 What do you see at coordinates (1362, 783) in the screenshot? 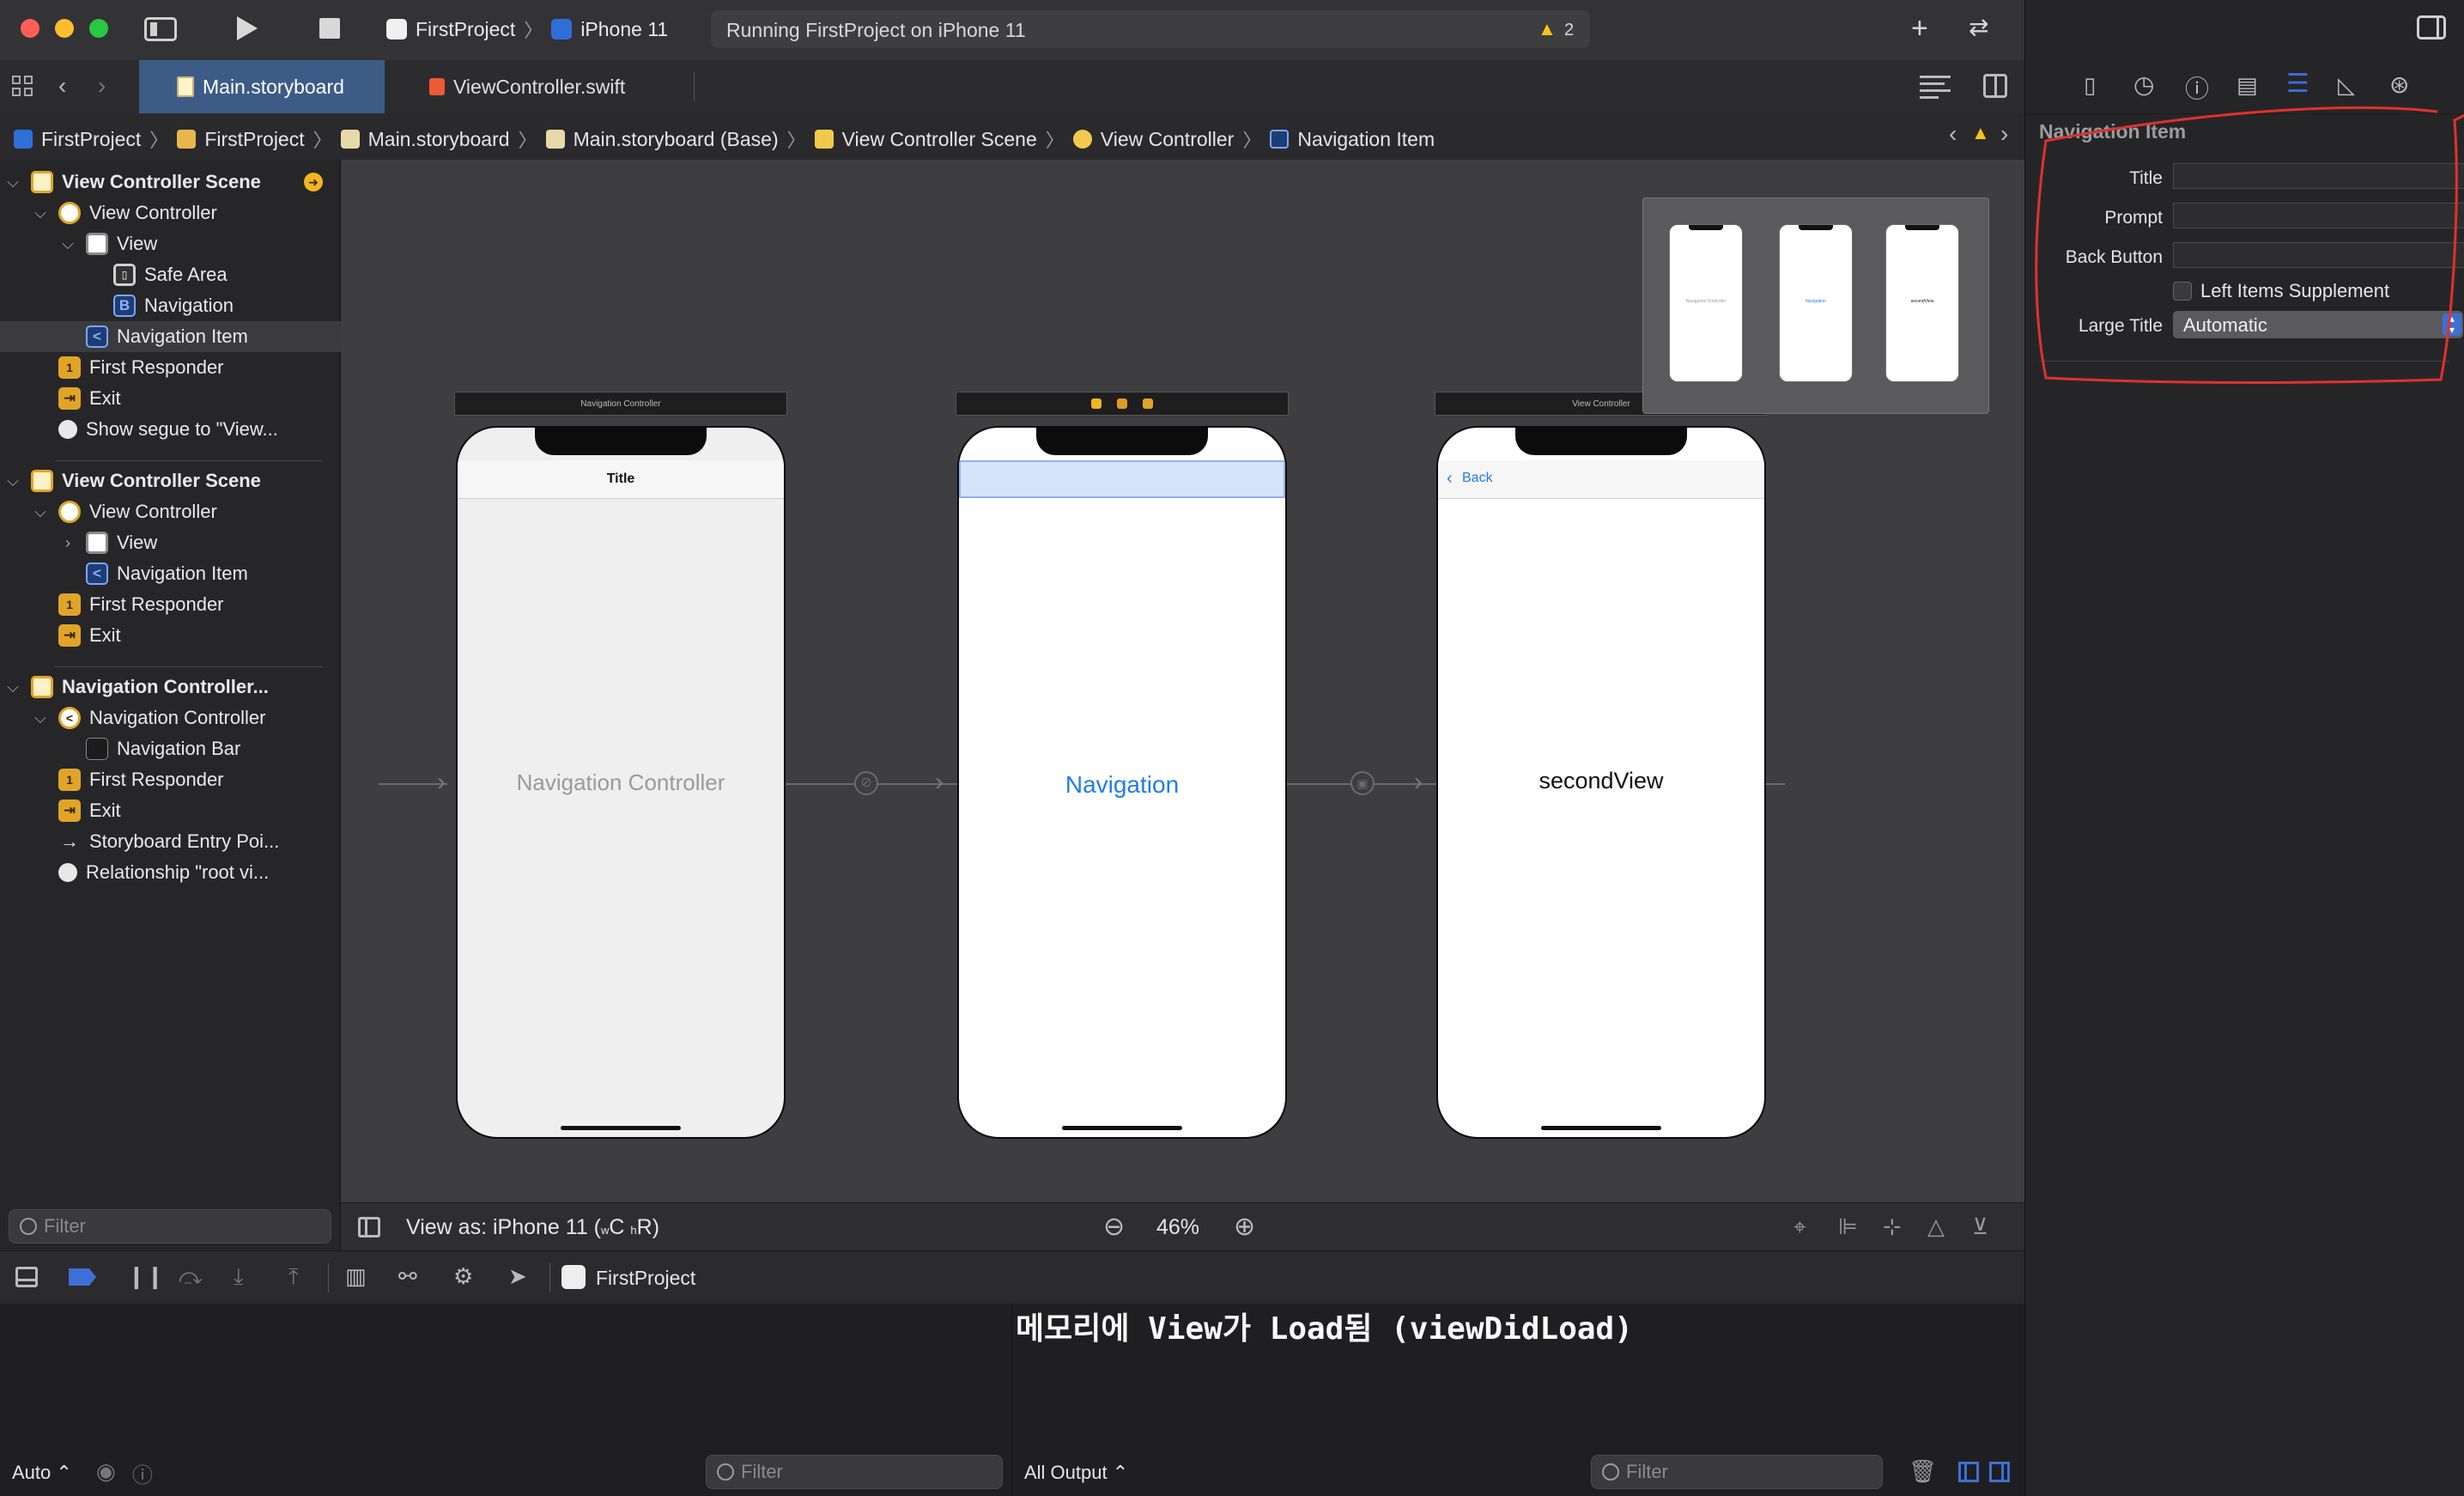
I see `show-segue-icon: ▣` at bounding box center [1362, 783].